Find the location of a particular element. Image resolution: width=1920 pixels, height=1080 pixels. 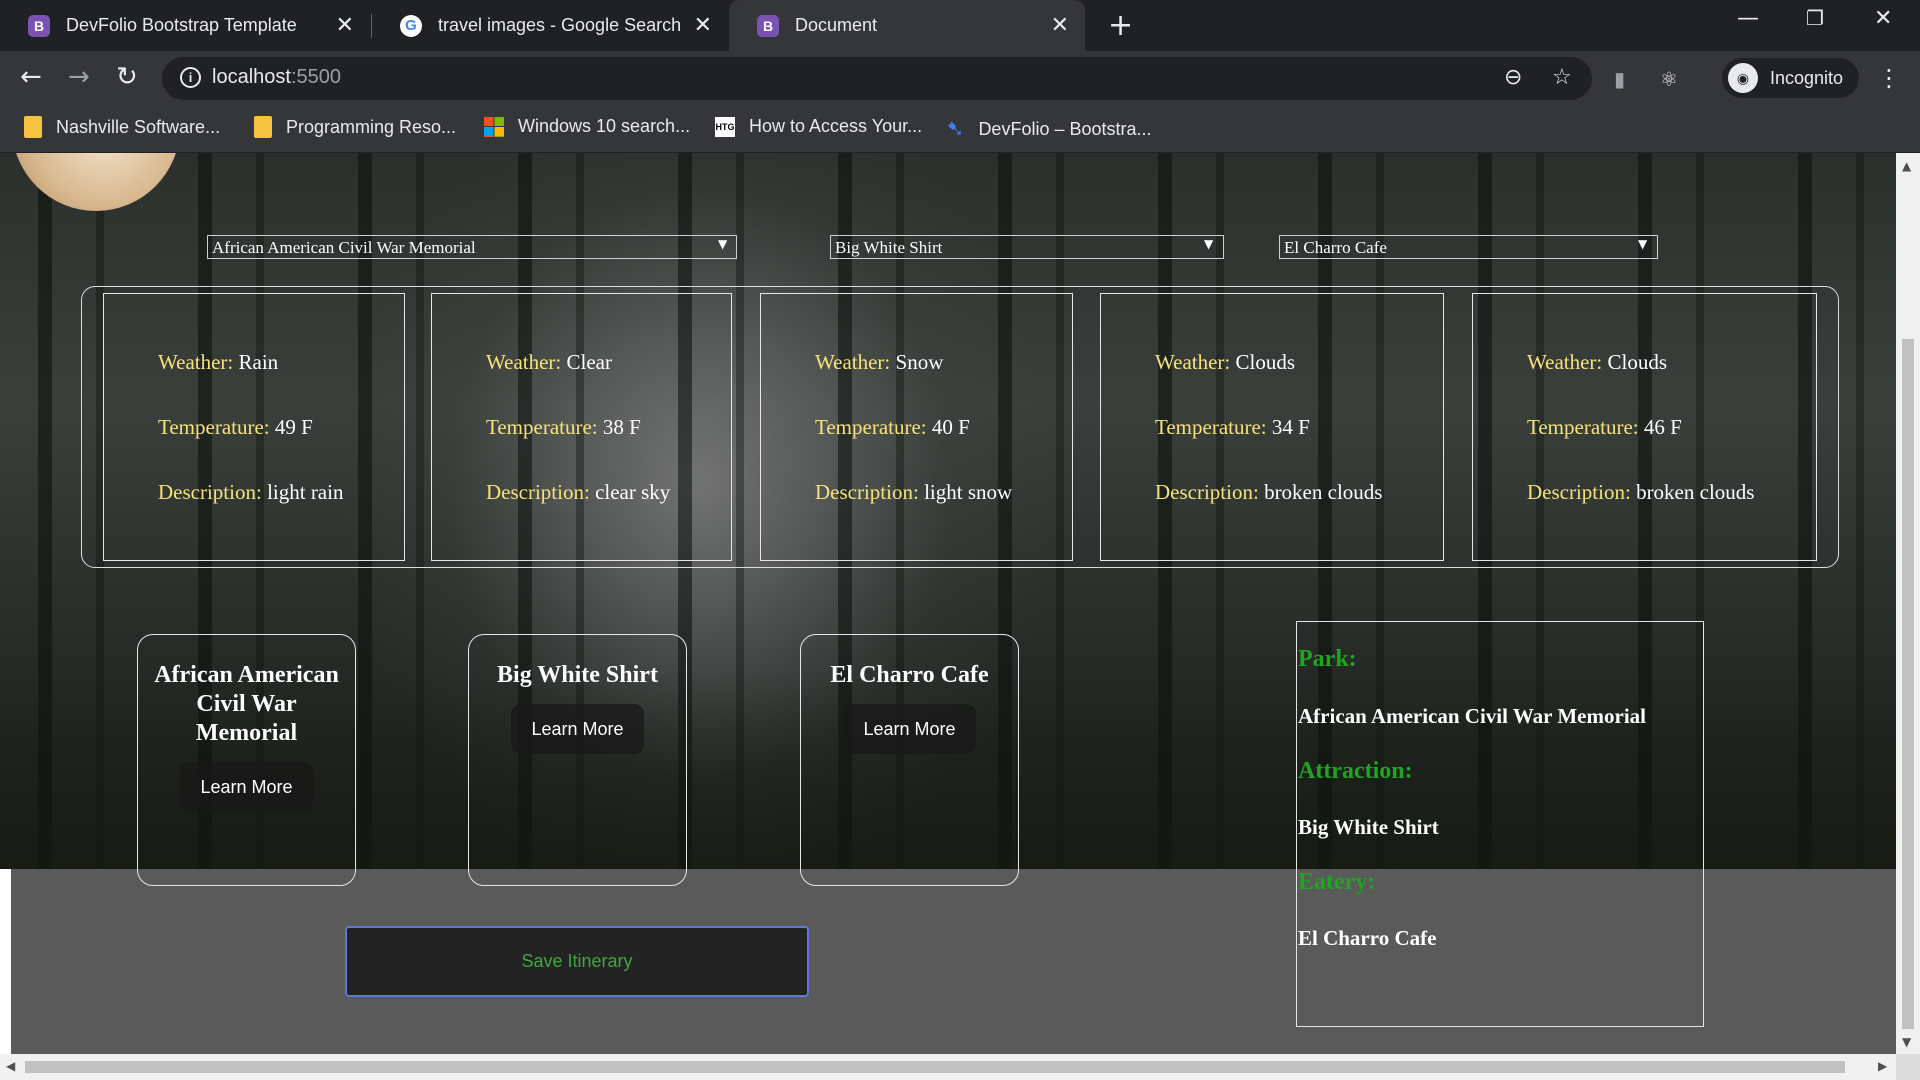

eatery-value: El Charro Cafe is located at coordinates (1367, 938).